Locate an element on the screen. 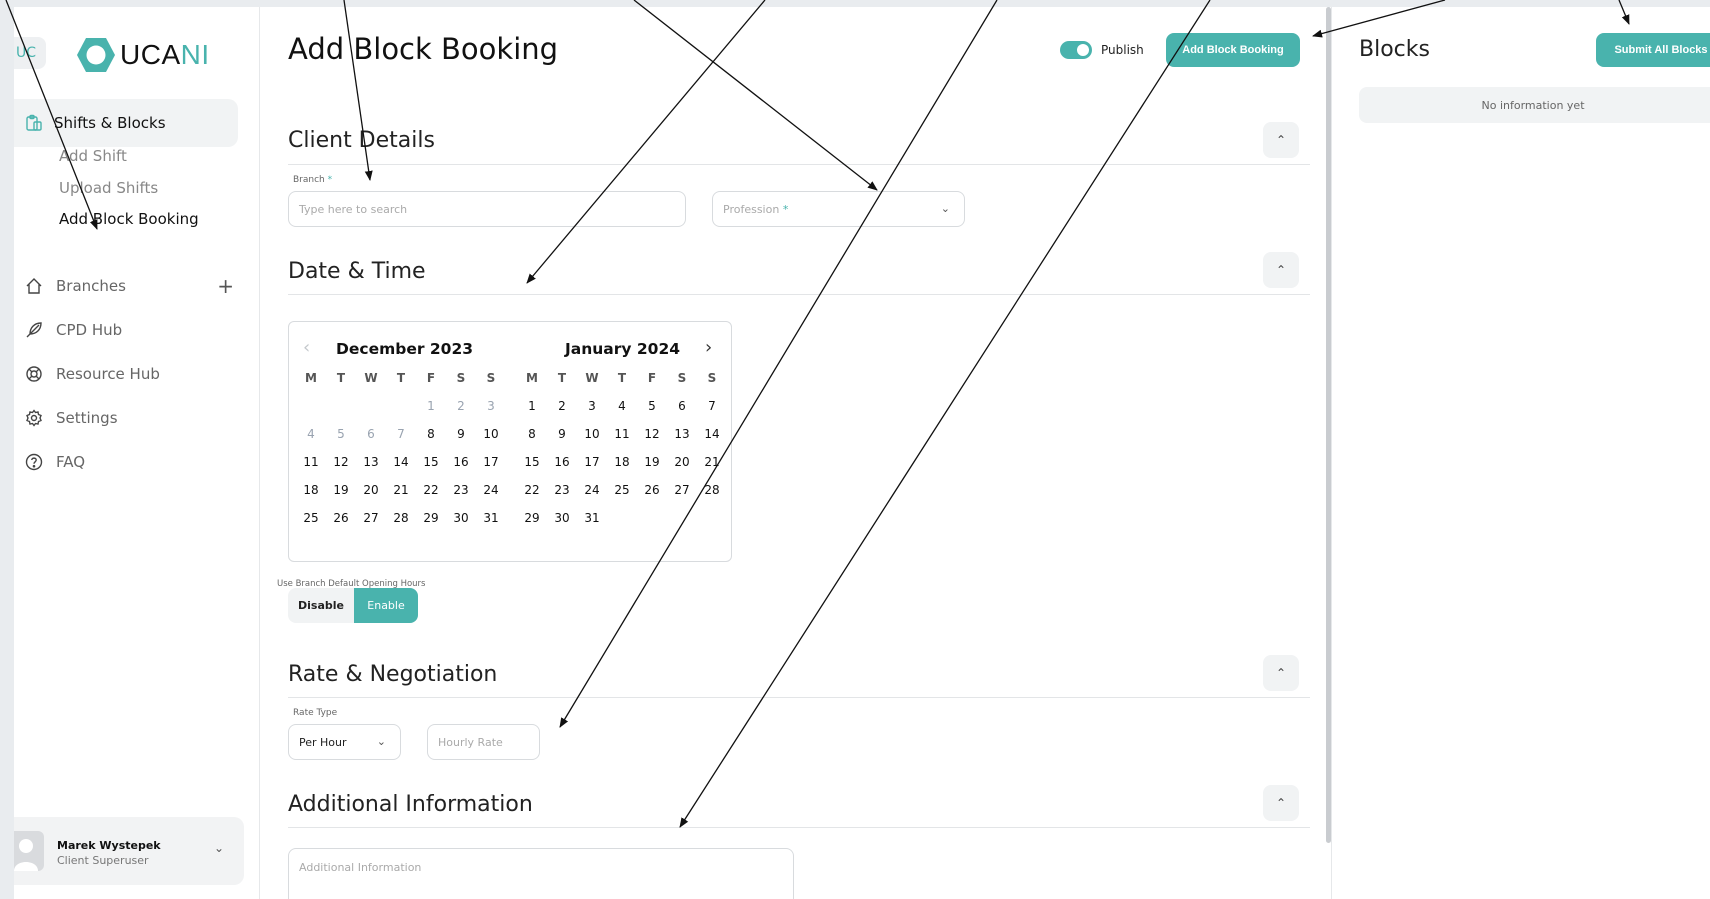 The width and height of the screenshot is (1710, 899). collapse-rate-button: ⌃ is located at coordinates (1281, 673).